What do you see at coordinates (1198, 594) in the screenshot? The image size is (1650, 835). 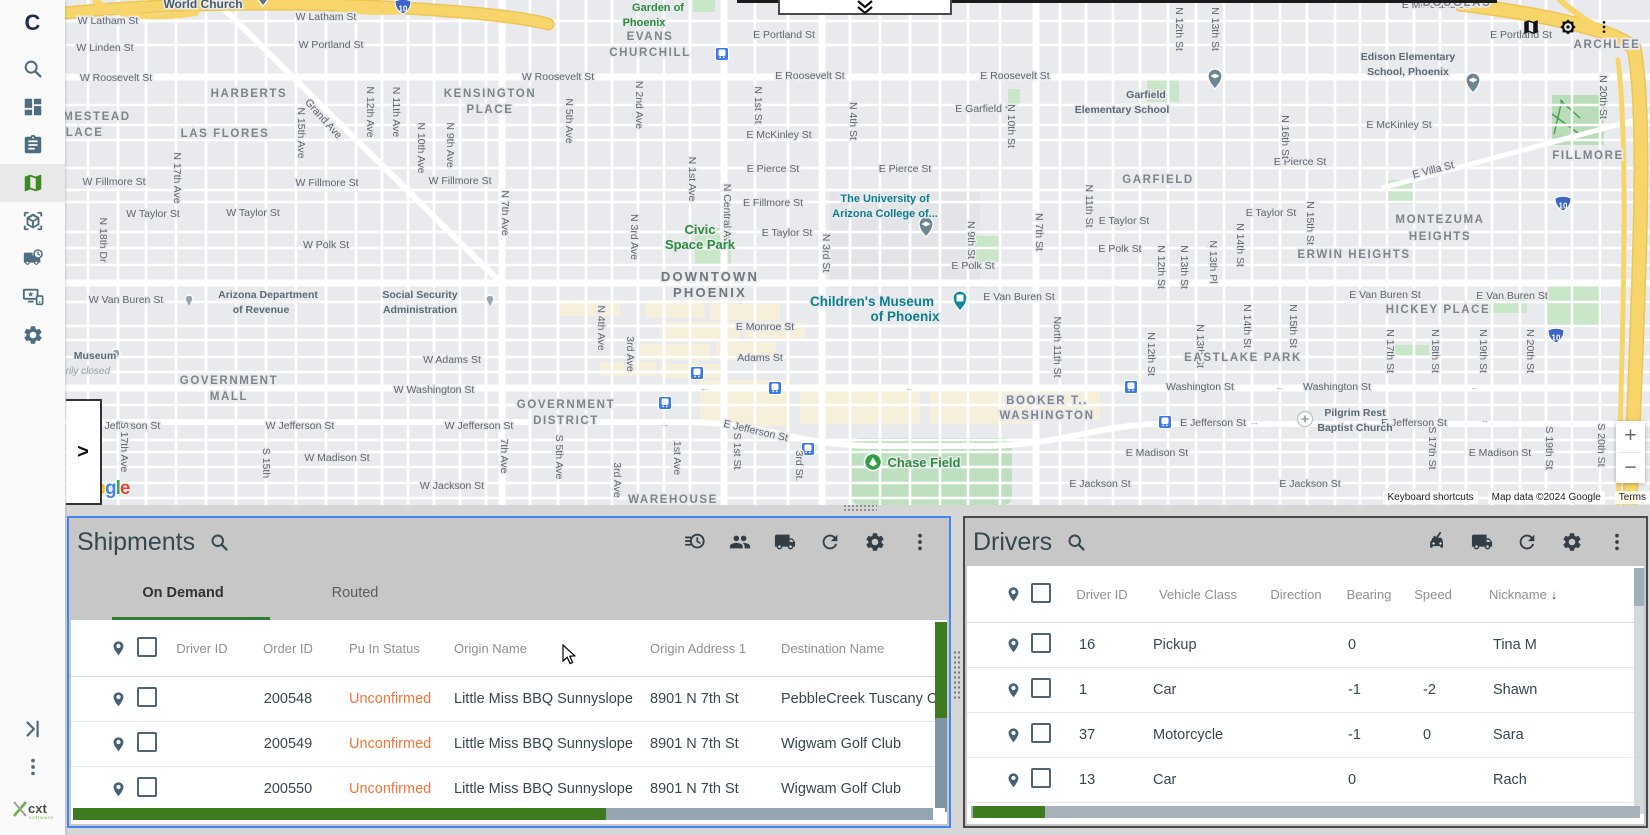 I see `col-vehicle-class: Vehicle Class` at bounding box center [1198, 594].